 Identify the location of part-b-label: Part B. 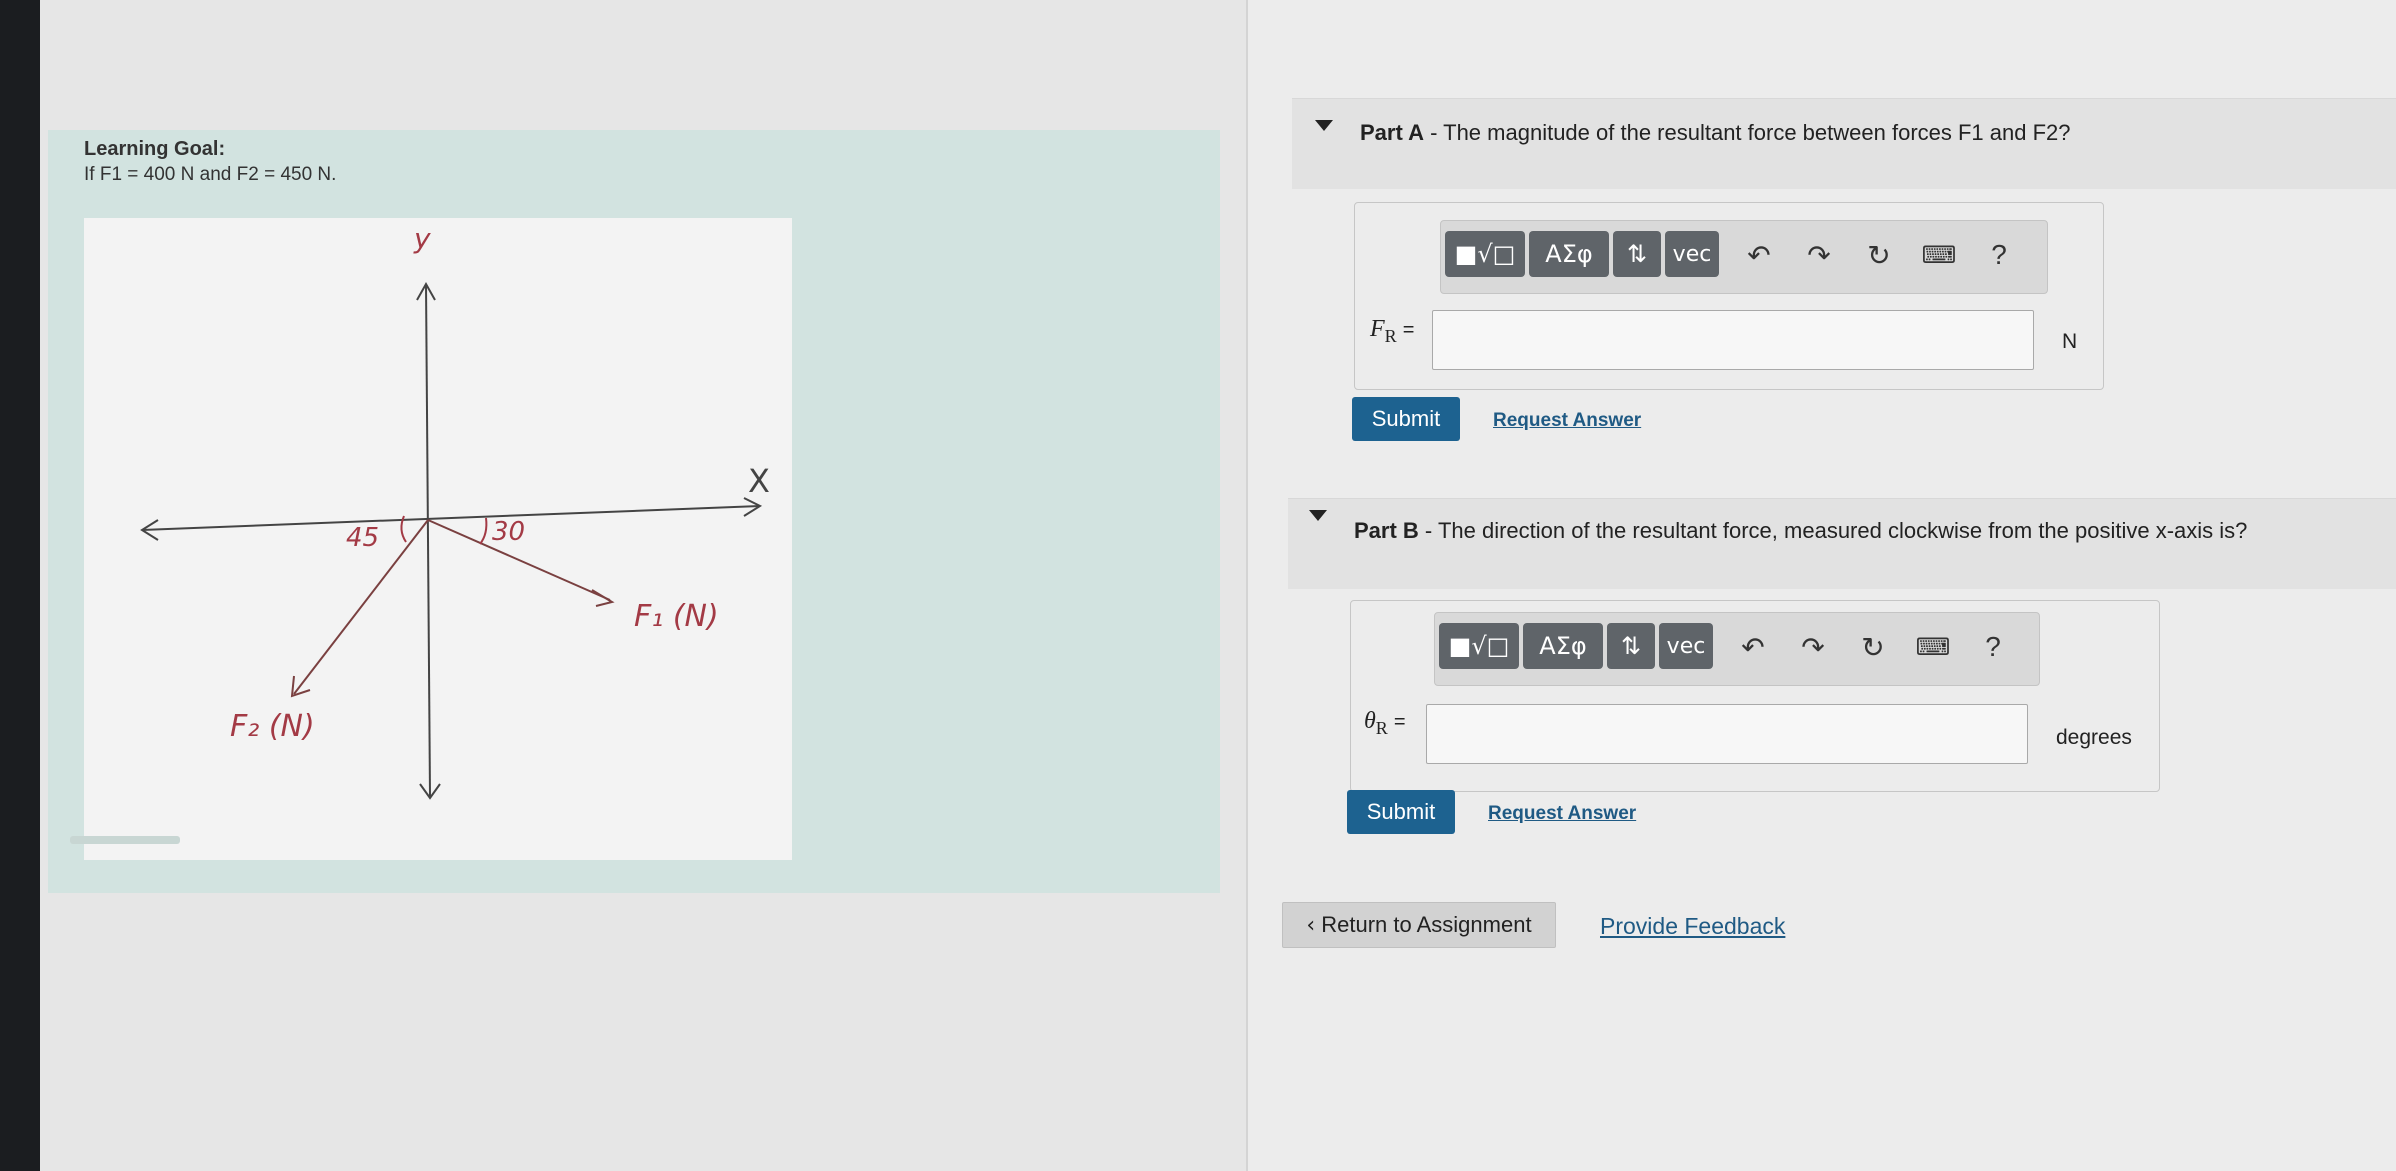
(1386, 530).